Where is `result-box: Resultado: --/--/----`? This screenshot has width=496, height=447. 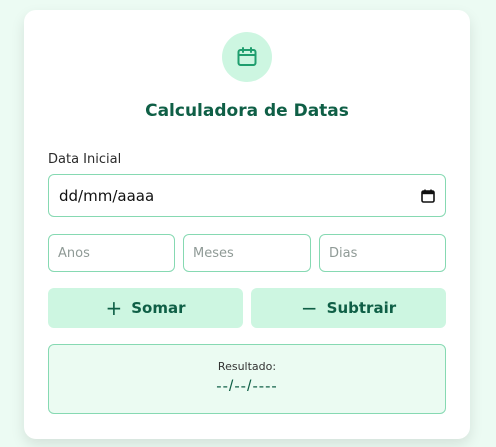 result-box: Resultado: --/--/---- is located at coordinates (247, 379).